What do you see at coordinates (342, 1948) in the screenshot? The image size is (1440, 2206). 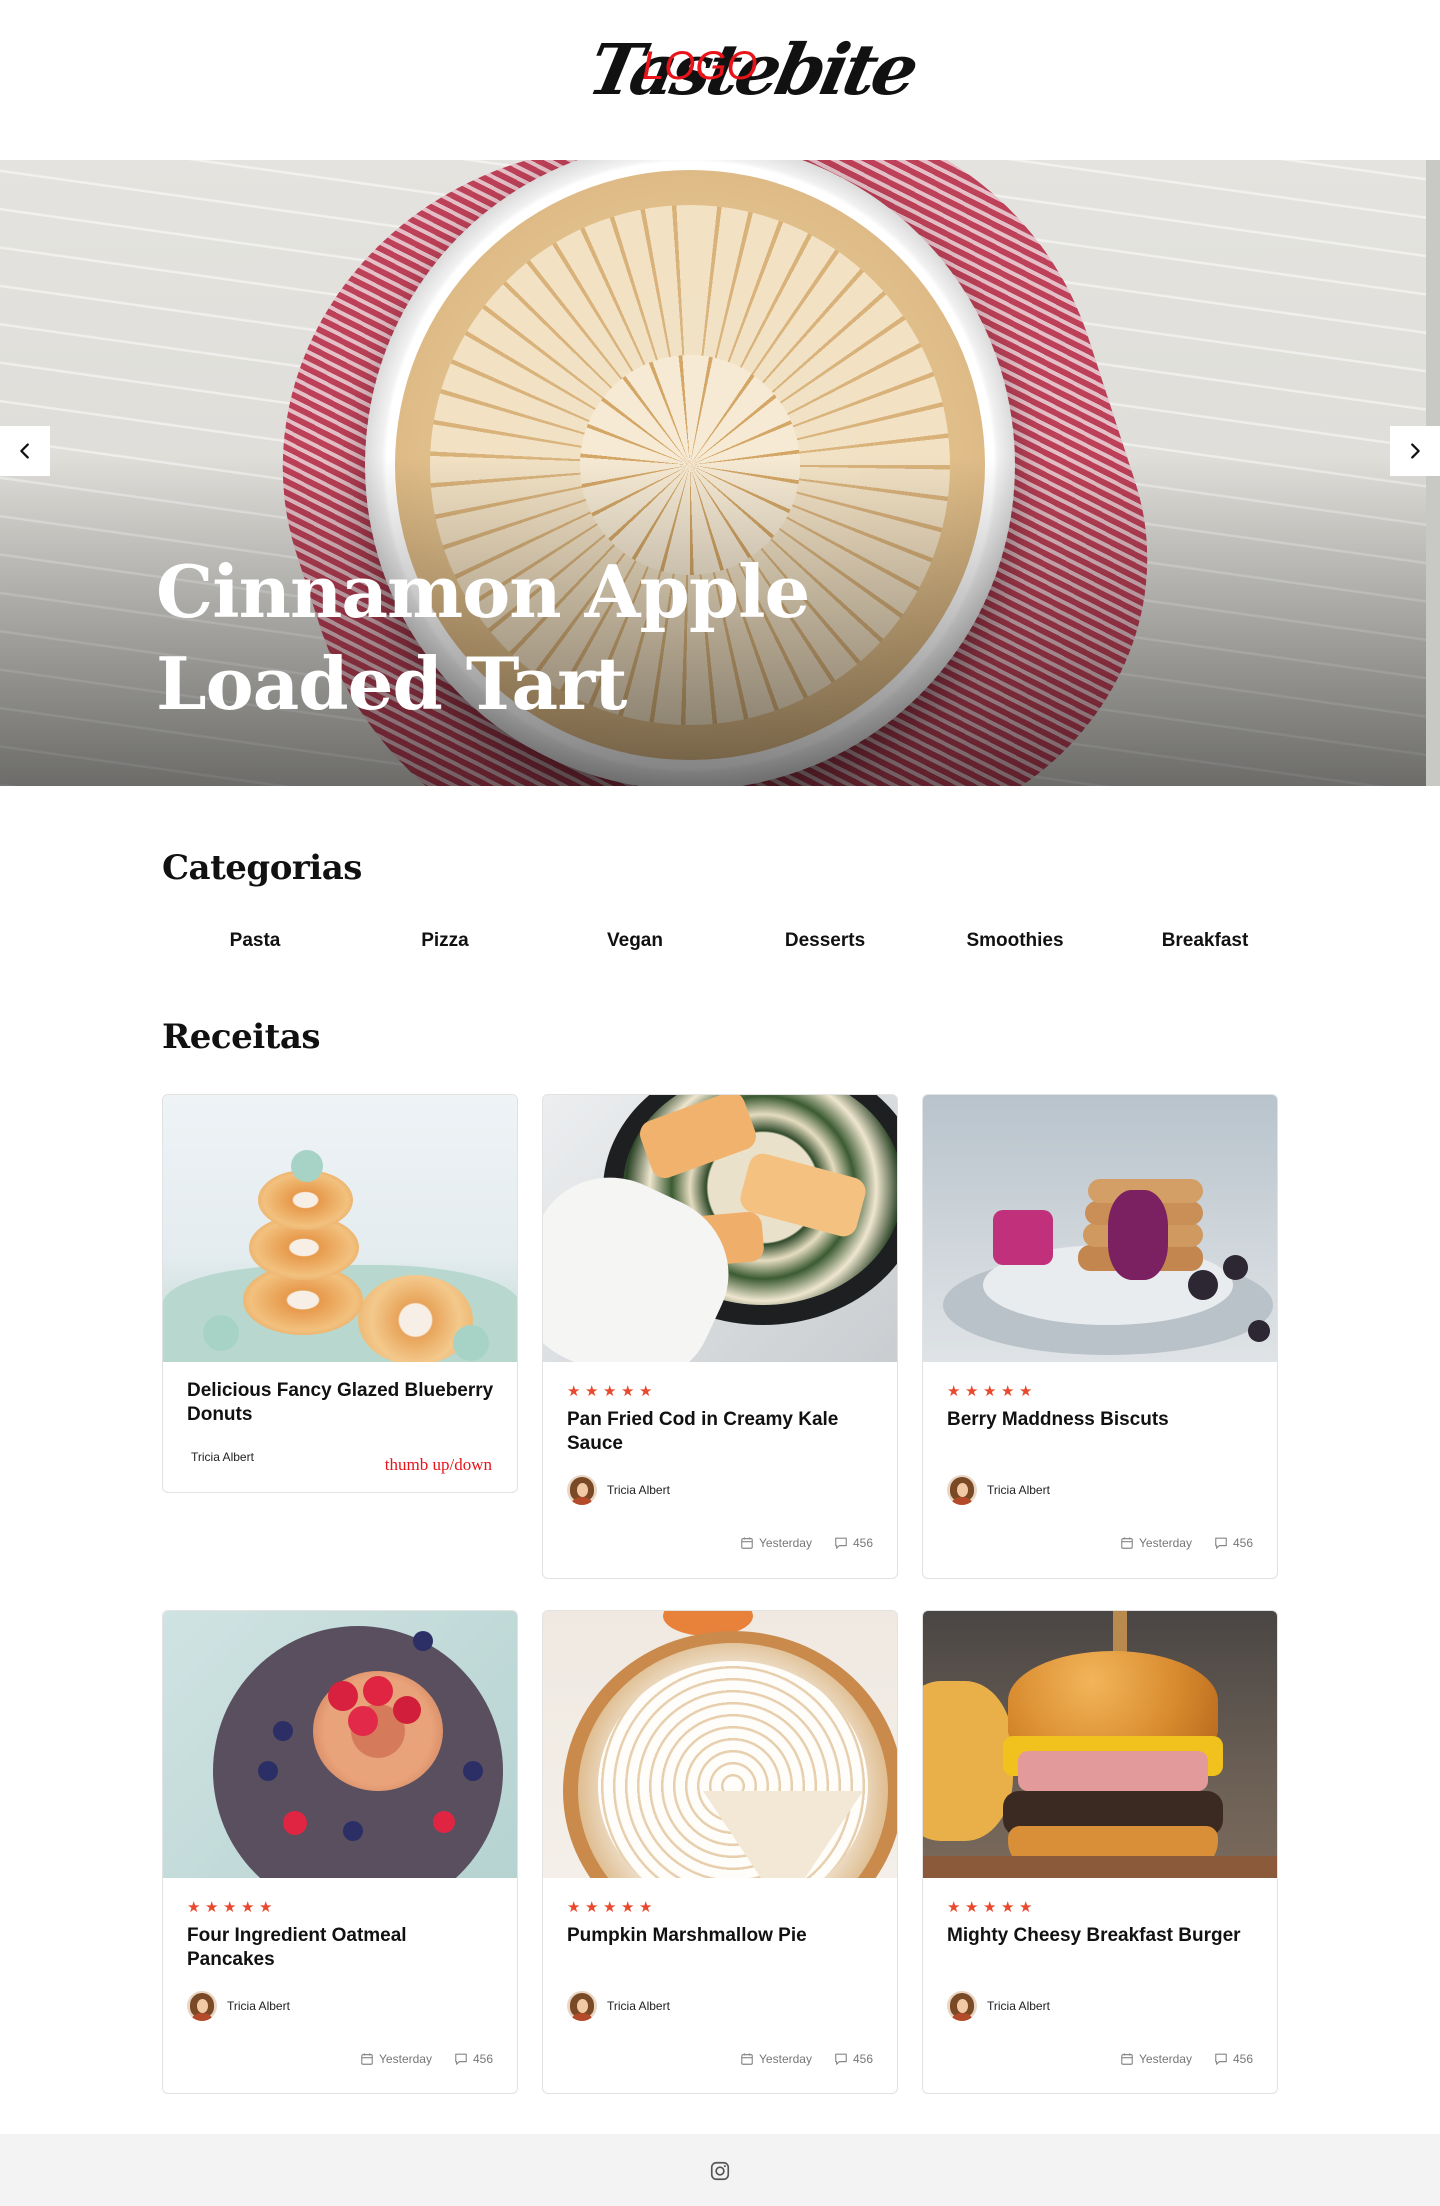 I see `recipe-title: Four Ingredient Oatmeal Pancakes` at bounding box center [342, 1948].